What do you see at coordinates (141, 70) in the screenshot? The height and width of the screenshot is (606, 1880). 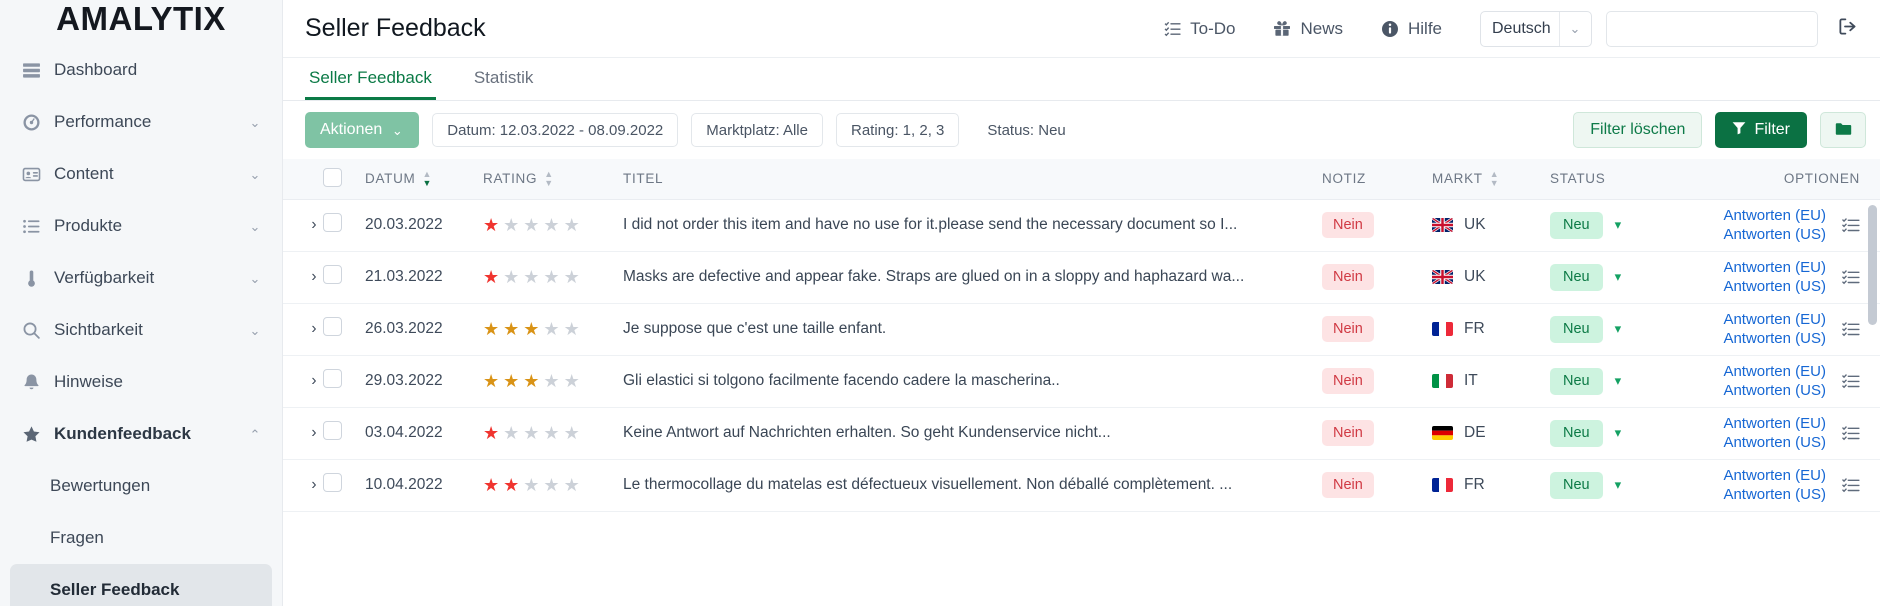 I see `sidebar-item-dashboard: Dashboard` at bounding box center [141, 70].